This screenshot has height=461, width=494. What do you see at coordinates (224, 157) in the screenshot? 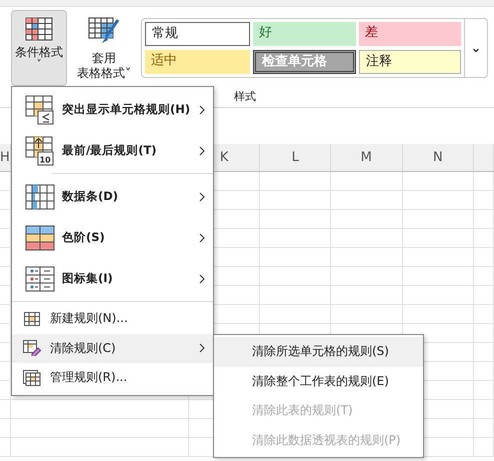
I see `column-header: K` at bounding box center [224, 157].